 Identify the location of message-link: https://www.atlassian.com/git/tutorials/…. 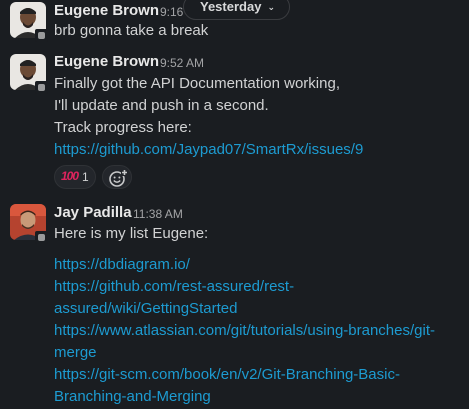
(244, 331).